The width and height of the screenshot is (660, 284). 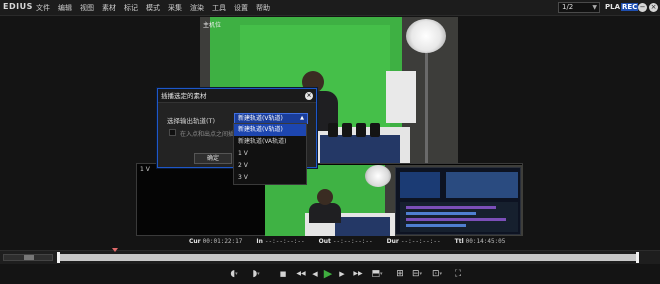 What do you see at coordinates (65, 8) in the screenshot?
I see `menu-edit: 编辑` at bounding box center [65, 8].